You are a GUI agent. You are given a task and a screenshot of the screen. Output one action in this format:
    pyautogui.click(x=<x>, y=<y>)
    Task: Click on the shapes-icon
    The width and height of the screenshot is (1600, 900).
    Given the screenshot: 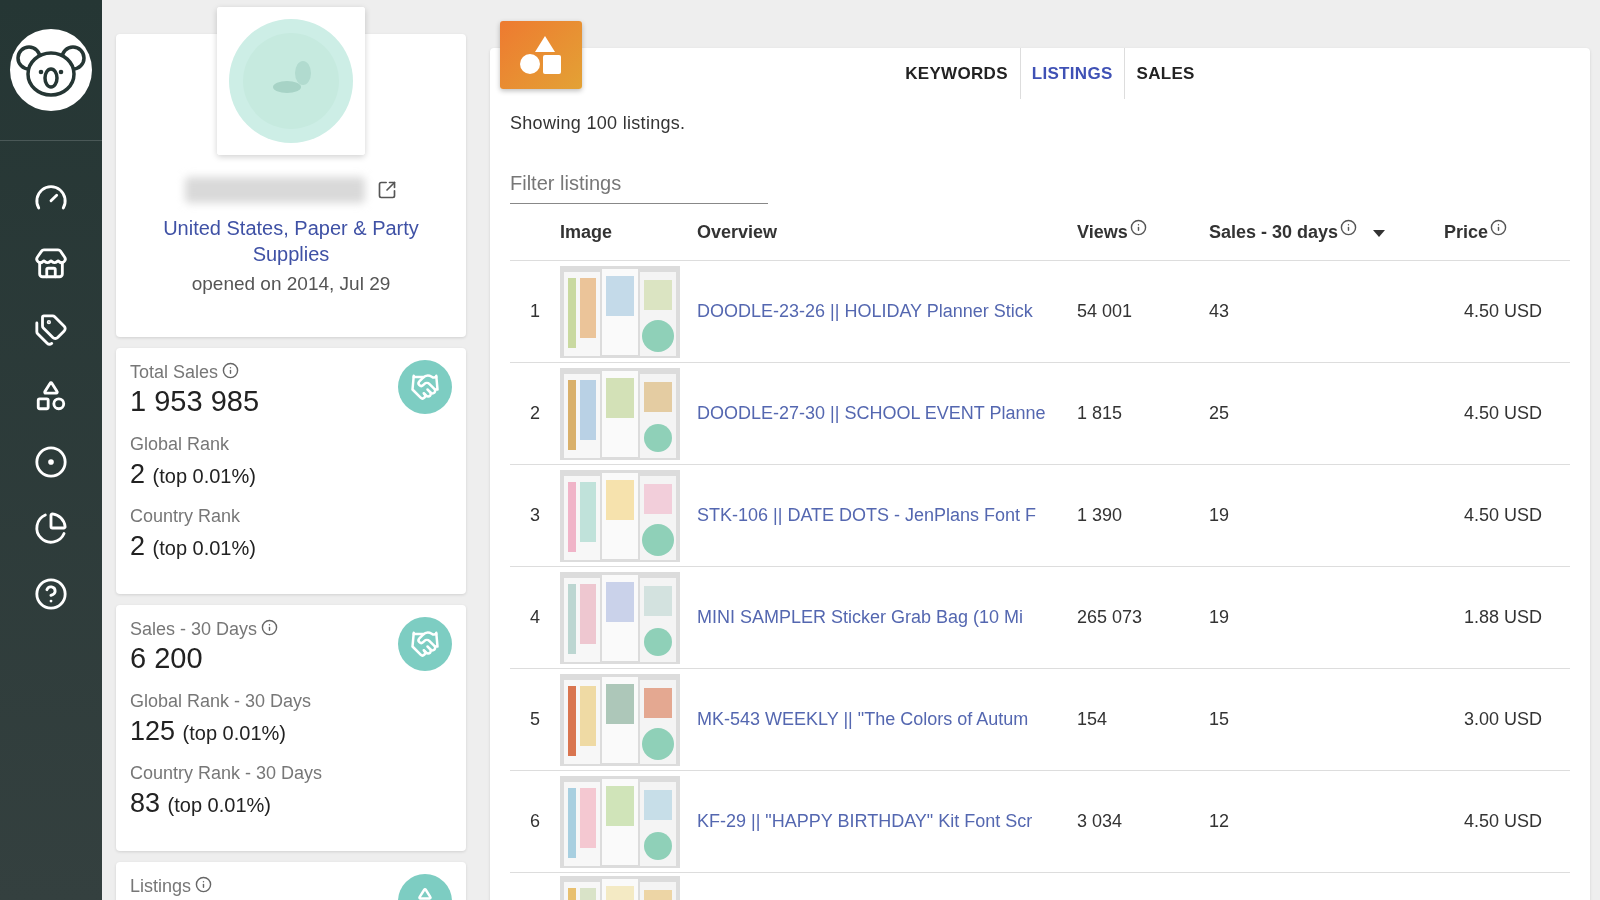 What is the action you would take?
    pyautogui.click(x=541, y=55)
    